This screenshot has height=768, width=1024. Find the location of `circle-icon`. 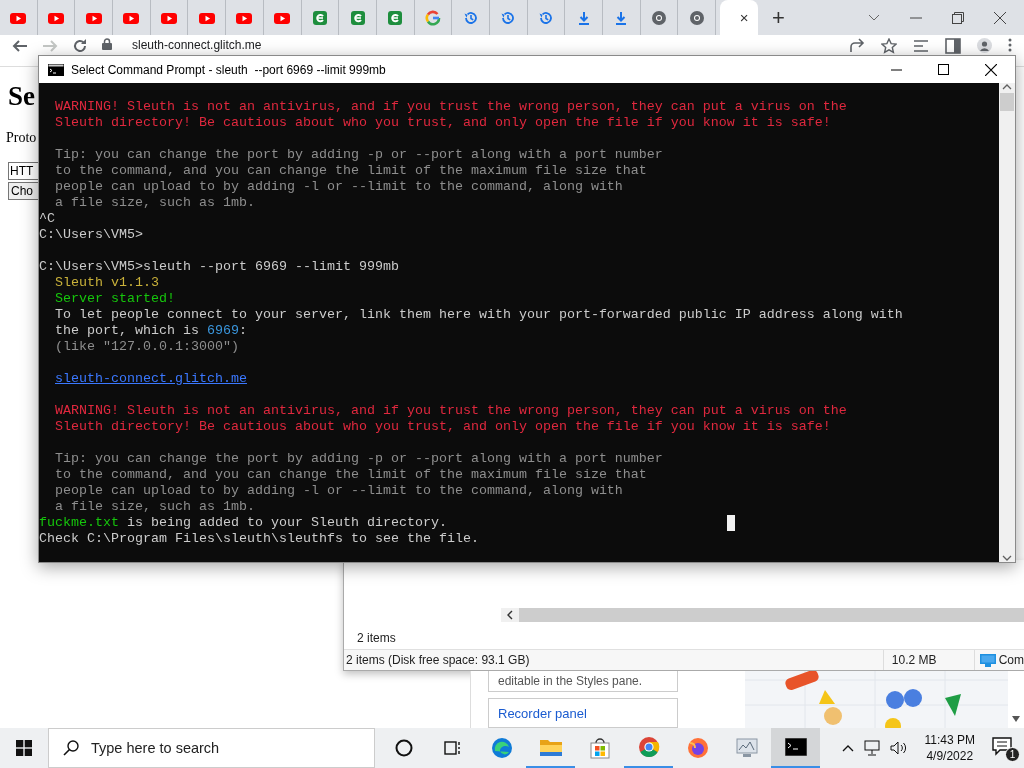

circle-icon is located at coordinates (403, 748).